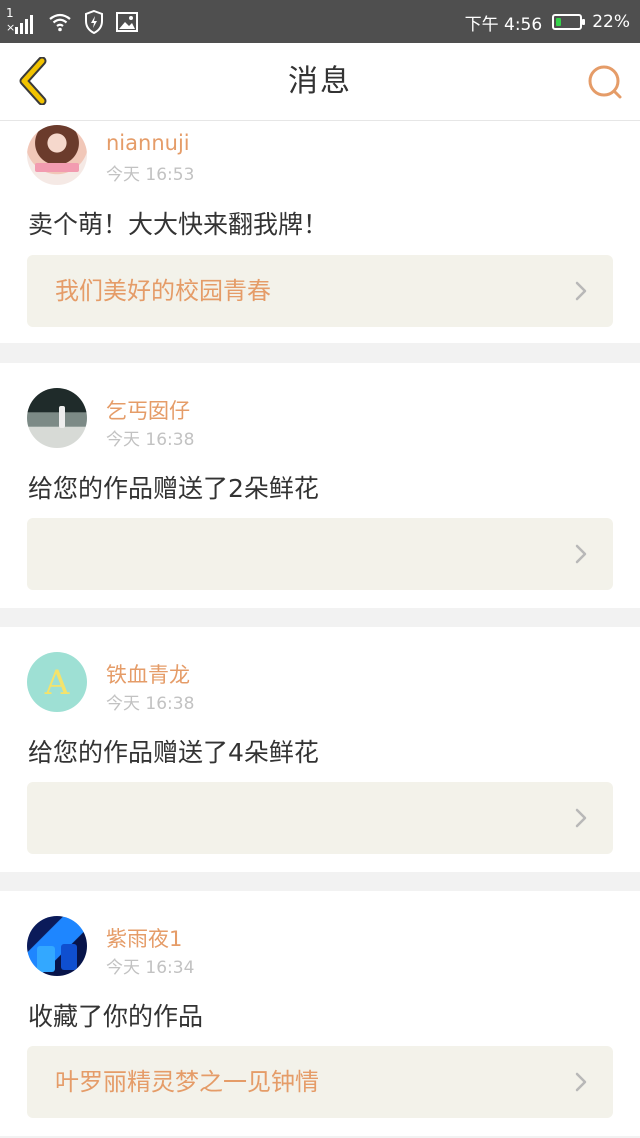  What do you see at coordinates (94, 22) in the screenshot?
I see `shield-icon` at bounding box center [94, 22].